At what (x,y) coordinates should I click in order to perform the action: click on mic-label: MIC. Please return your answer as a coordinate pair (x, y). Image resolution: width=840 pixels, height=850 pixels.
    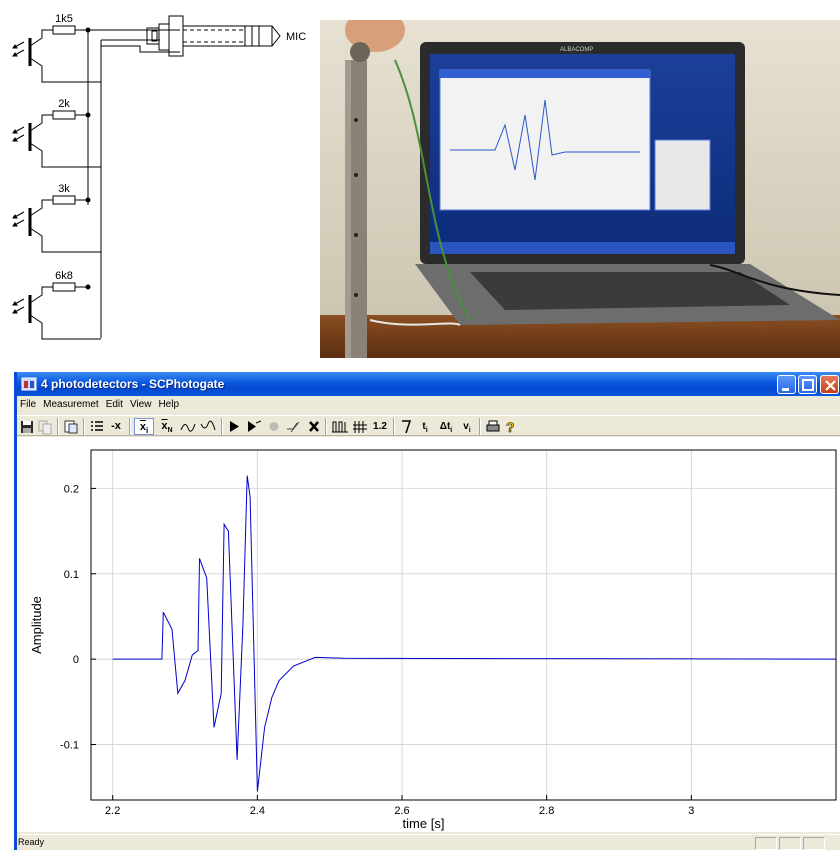
    Looking at the image, I should click on (296, 37).